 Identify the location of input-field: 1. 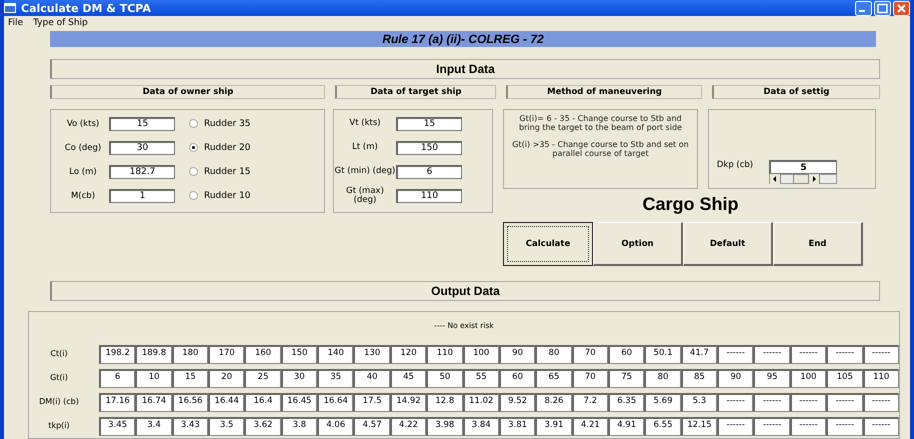
(142, 195).